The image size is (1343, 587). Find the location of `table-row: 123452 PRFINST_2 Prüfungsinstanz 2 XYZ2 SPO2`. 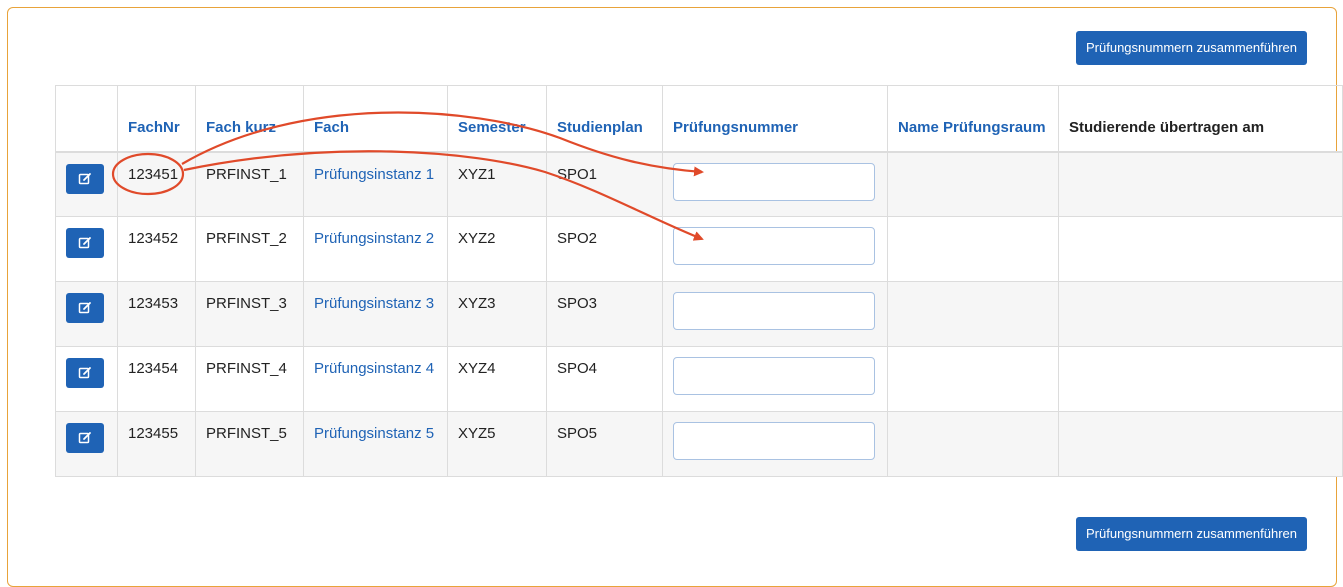

table-row: 123452 PRFINST_2 Prüfungsinstanz 2 XYZ2 SPO2 is located at coordinates (699, 249).